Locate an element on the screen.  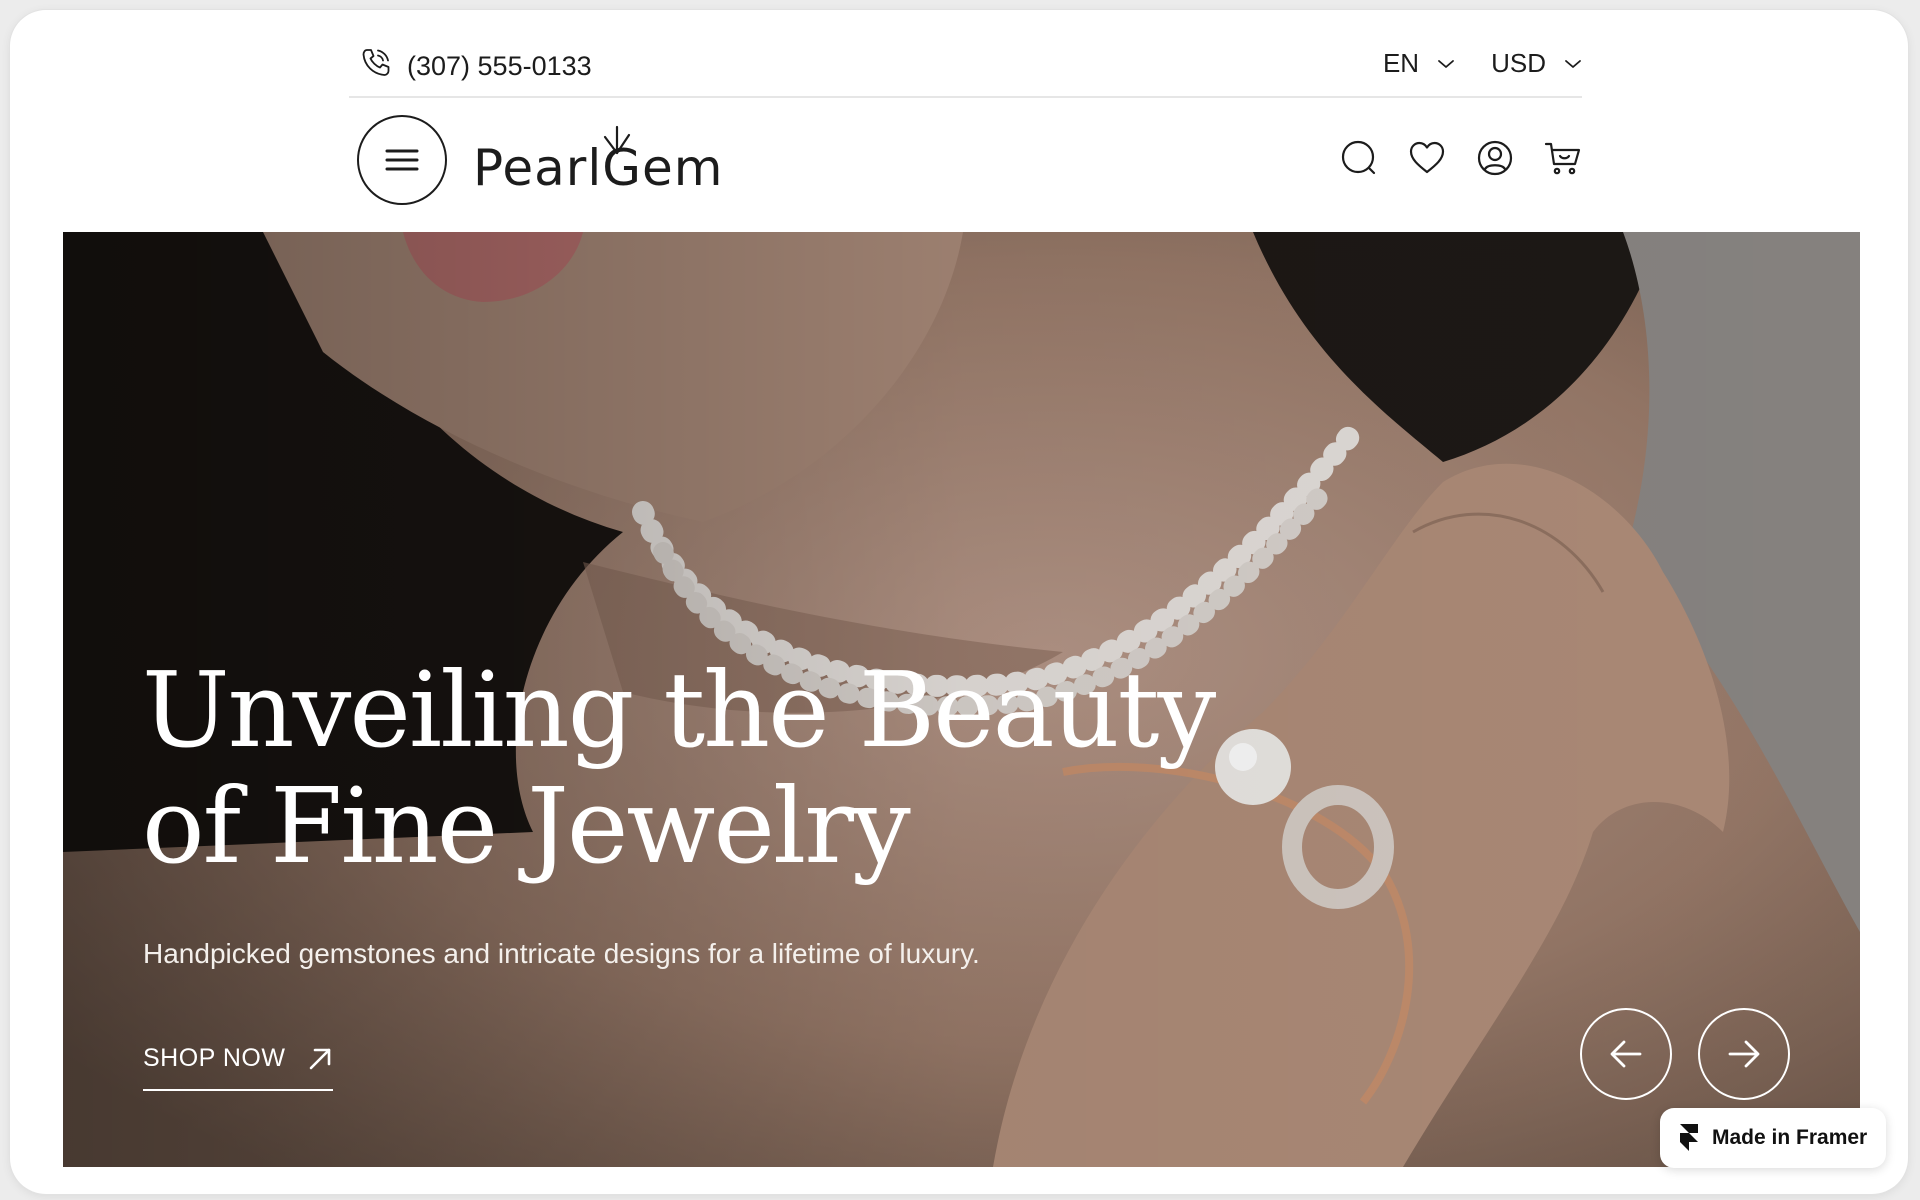
hero-title-line-1: Unveiling the Beauty is located at coordinates (679, 710).